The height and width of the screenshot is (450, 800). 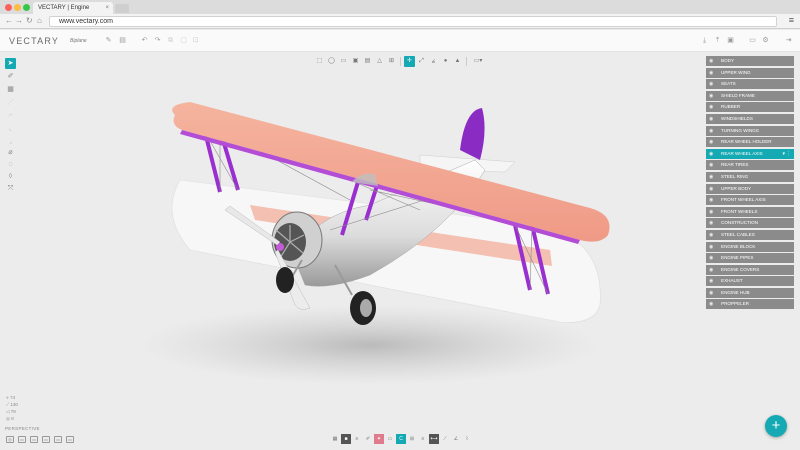 What do you see at coordinates (122, 40) in the screenshot?
I see `trash-icon: ▤` at bounding box center [122, 40].